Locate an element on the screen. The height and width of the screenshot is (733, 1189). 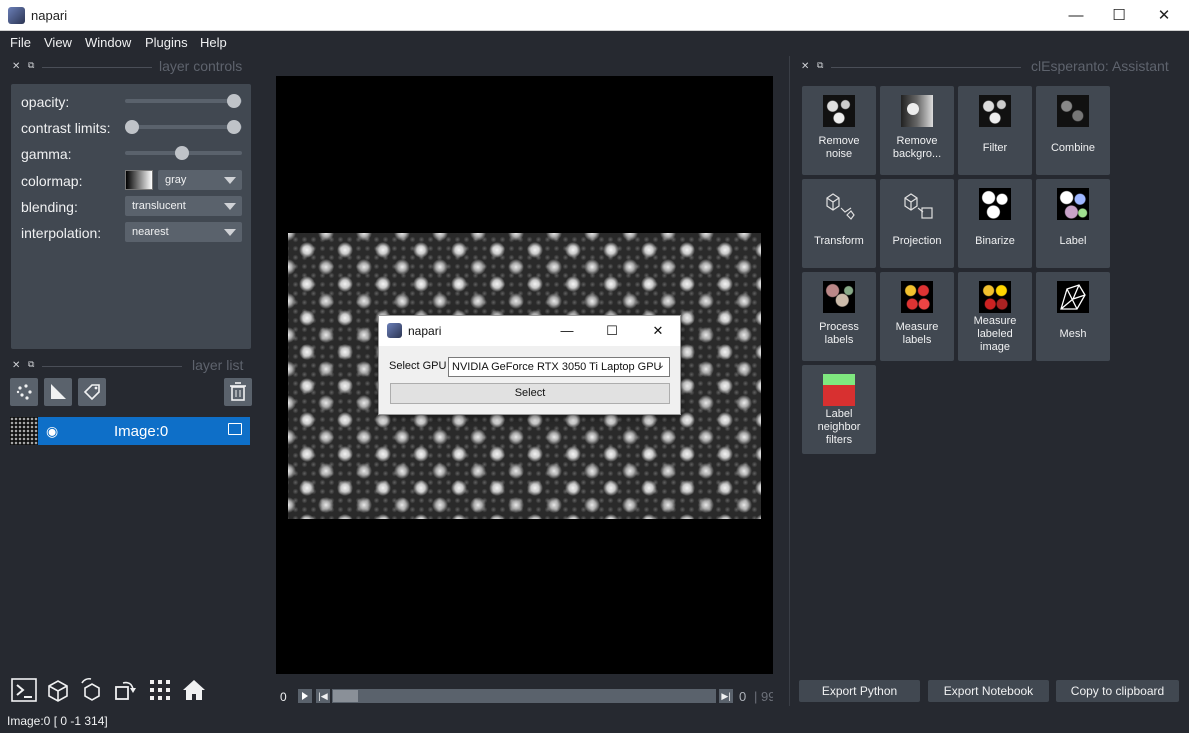
menu-file: File is located at coordinates (20, 42).